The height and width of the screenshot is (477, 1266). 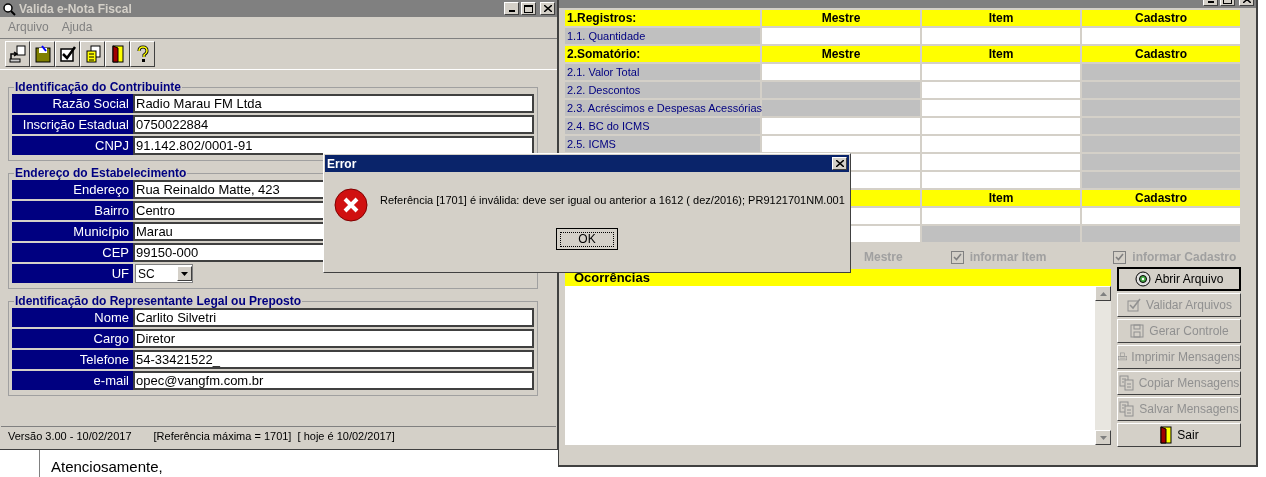 I want to click on text-field: 54-33421522_, so click(x=333, y=359).